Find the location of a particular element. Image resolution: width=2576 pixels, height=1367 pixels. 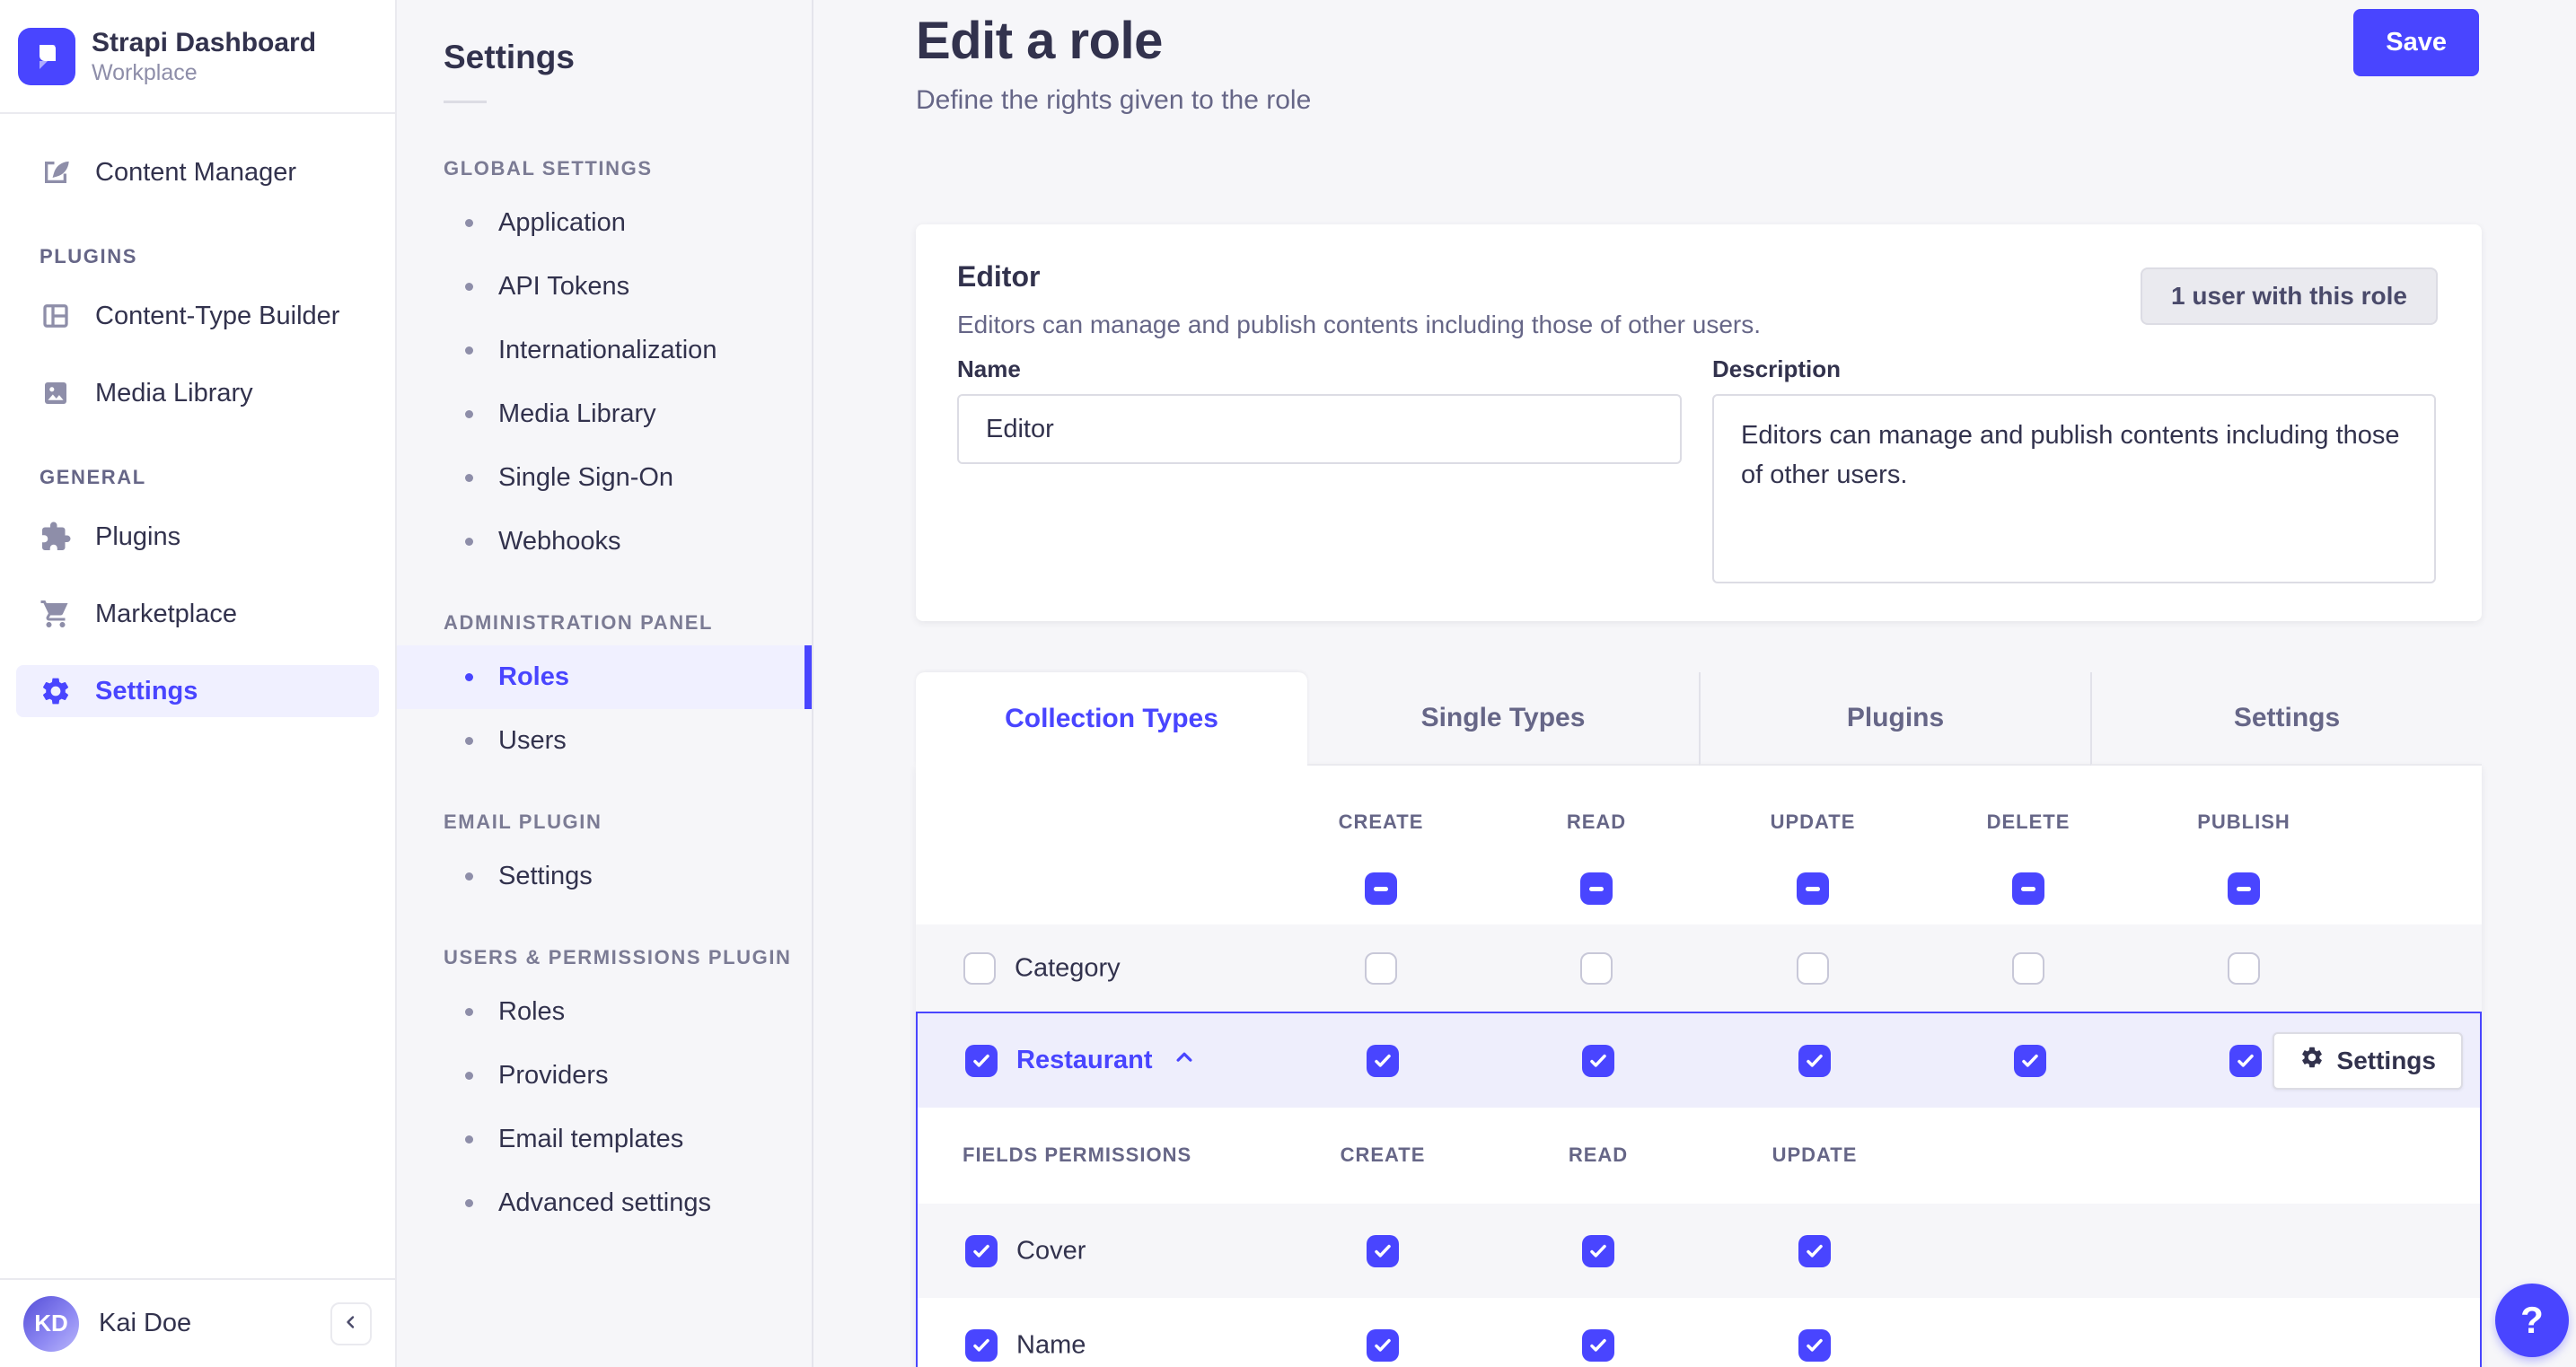

divider is located at coordinates (465, 102).